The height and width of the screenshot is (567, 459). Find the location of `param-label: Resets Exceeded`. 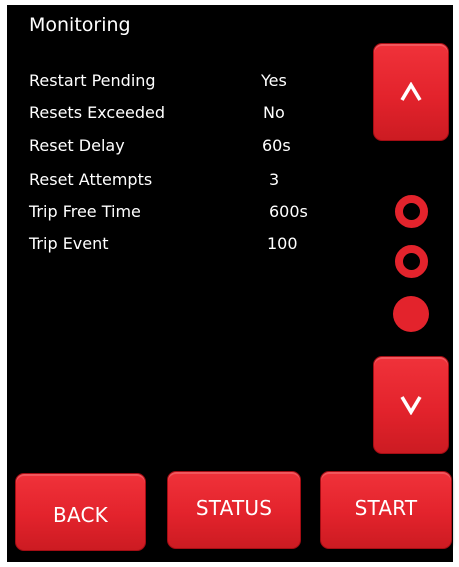

param-label: Resets Exceeded is located at coordinates (97, 112).